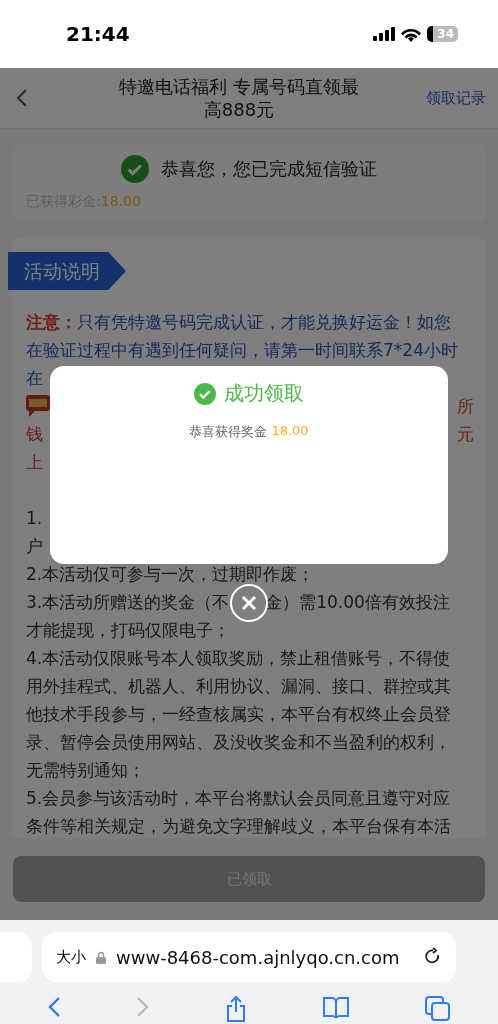  What do you see at coordinates (228, 432) in the screenshot?
I see `dialog-message: 恭喜获得奖金` at bounding box center [228, 432].